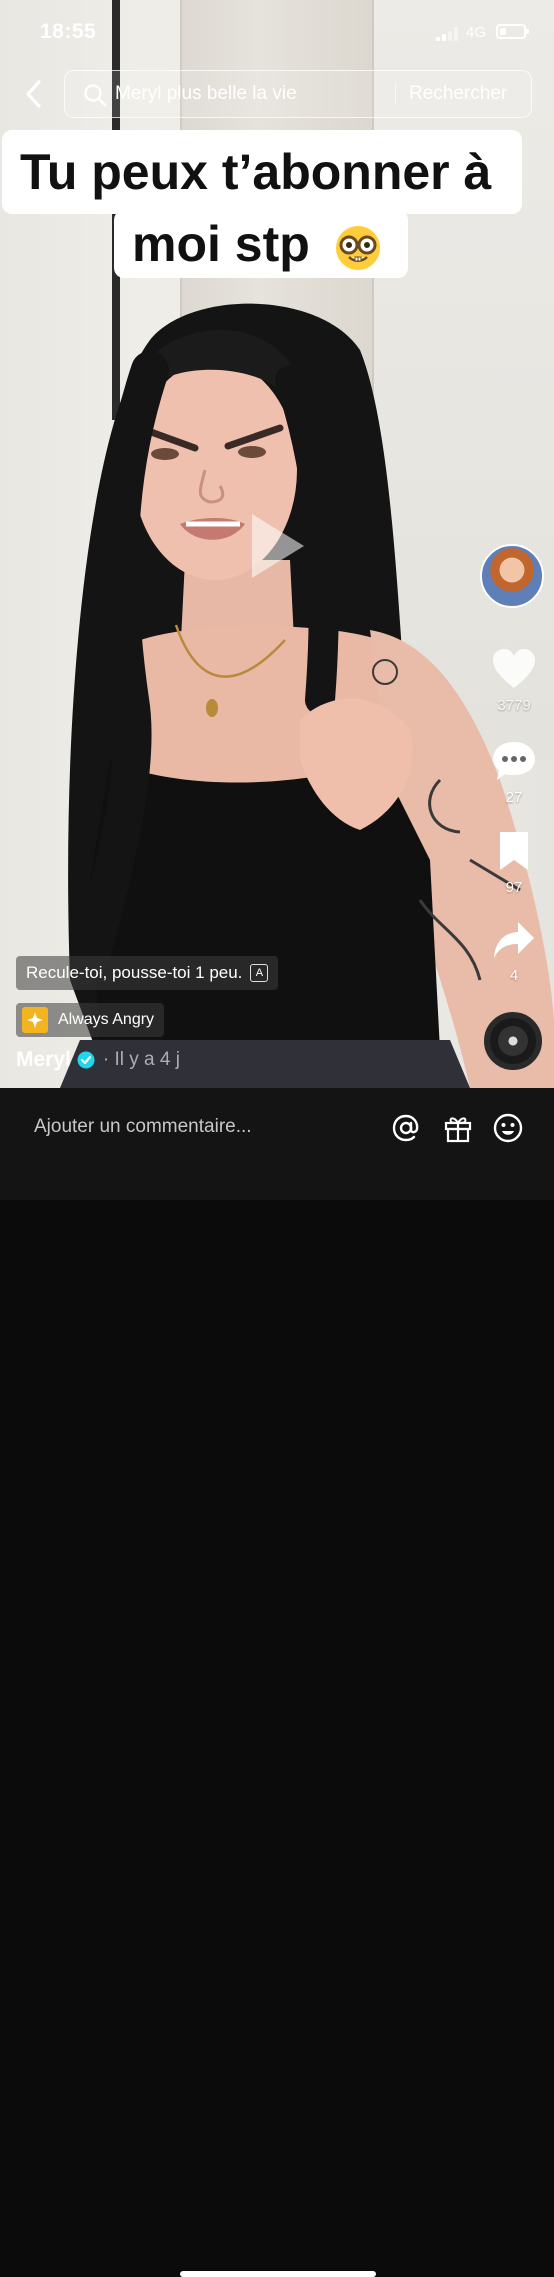 This screenshot has height=2277, width=554. I want to click on auto-caption: Recule-toi, pousse-toi 1 peu. A, so click(147, 973).